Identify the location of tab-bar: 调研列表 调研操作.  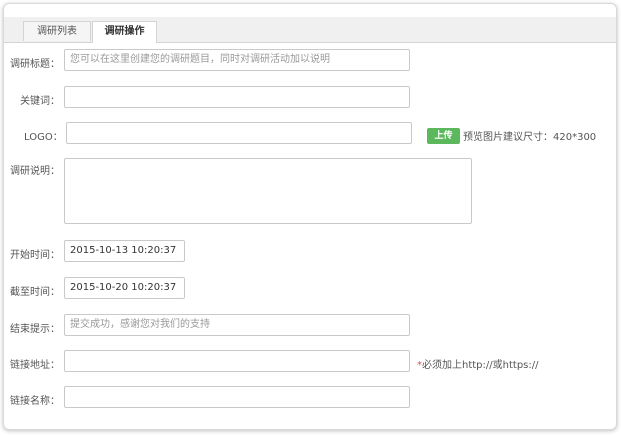
(310, 30).